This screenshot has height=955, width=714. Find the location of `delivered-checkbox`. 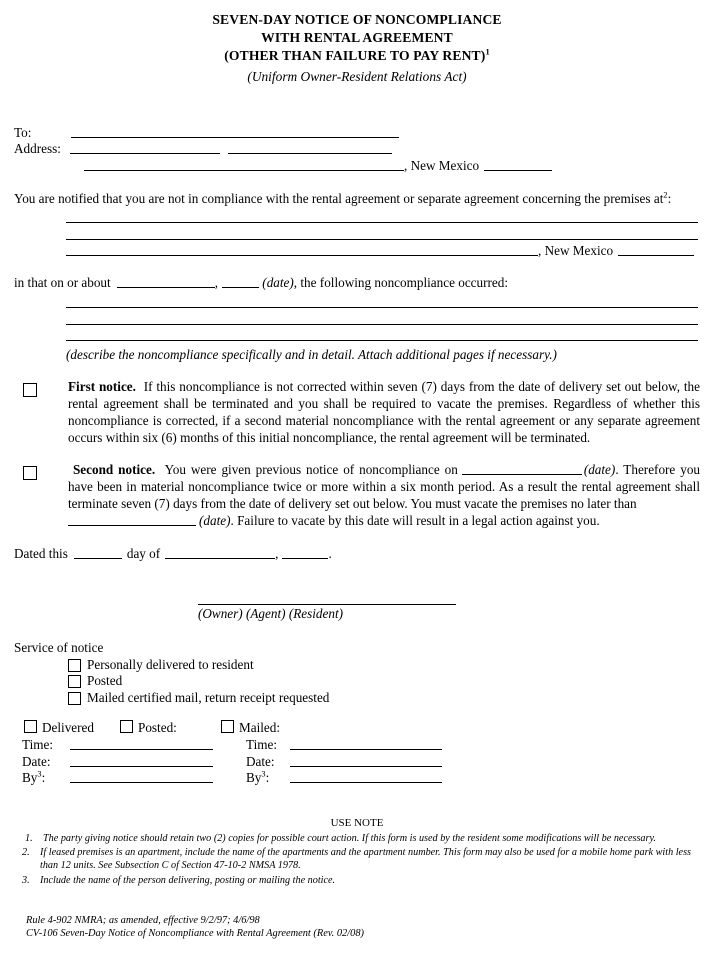

delivered-checkbox is located at coordinates (30, 727).